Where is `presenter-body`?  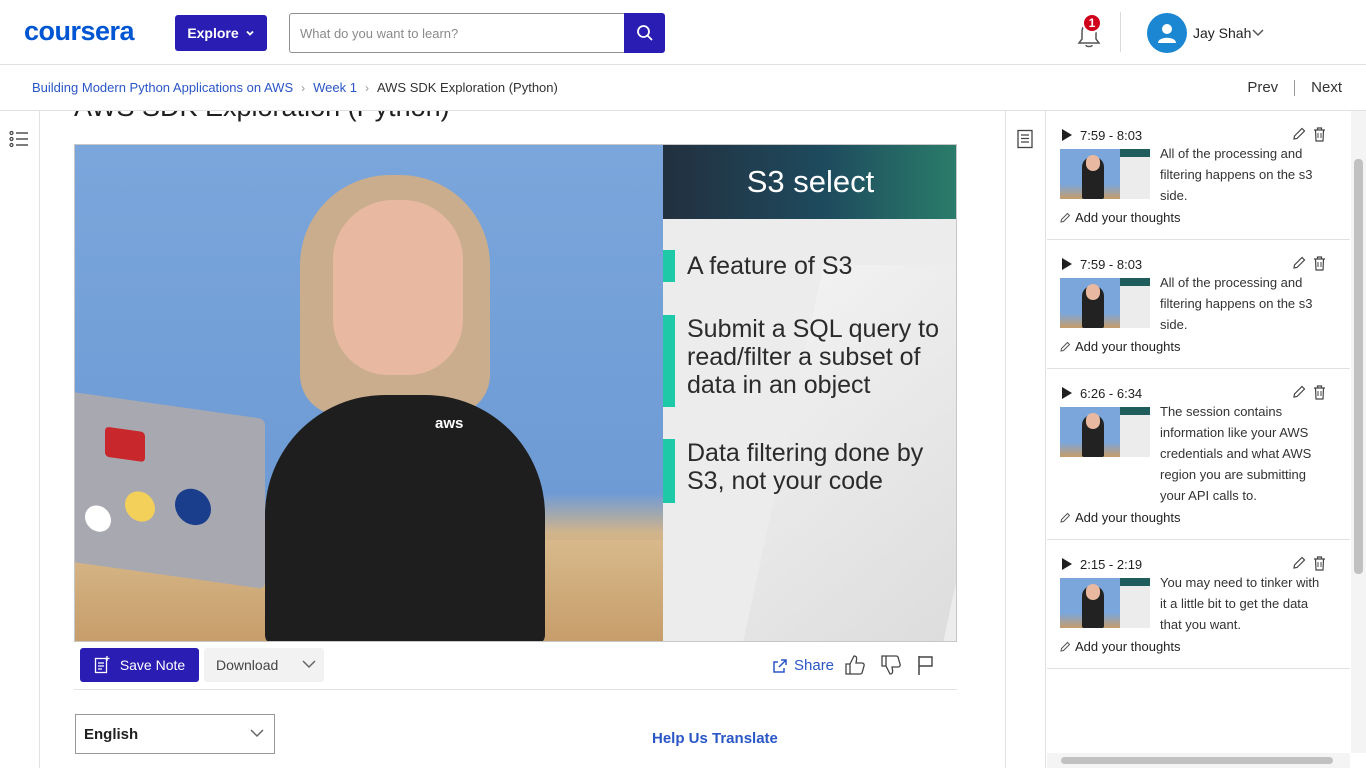
presenter-body is located at coordinates (405, 518).